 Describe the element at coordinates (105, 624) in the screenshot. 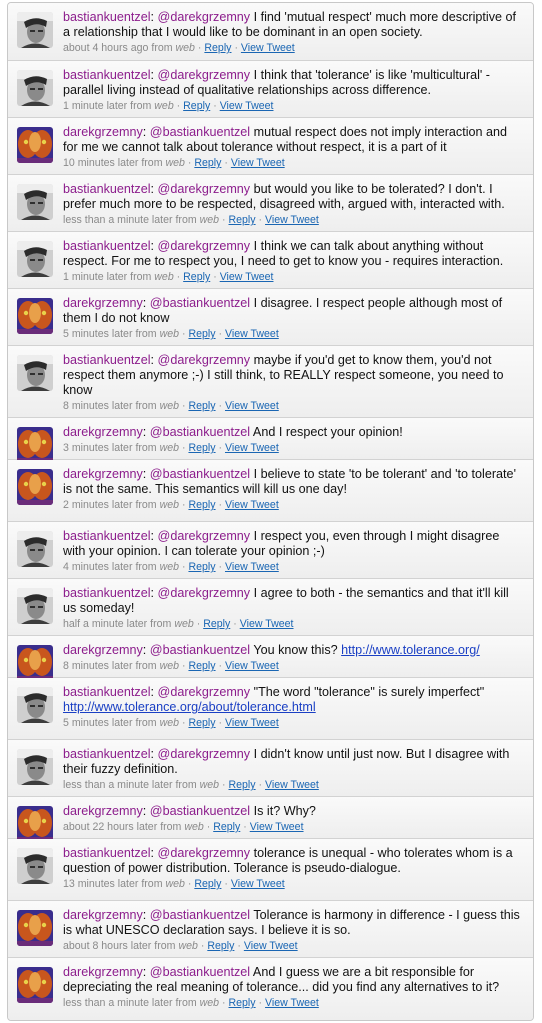

I see `timestamp: half a minute later` at that location.